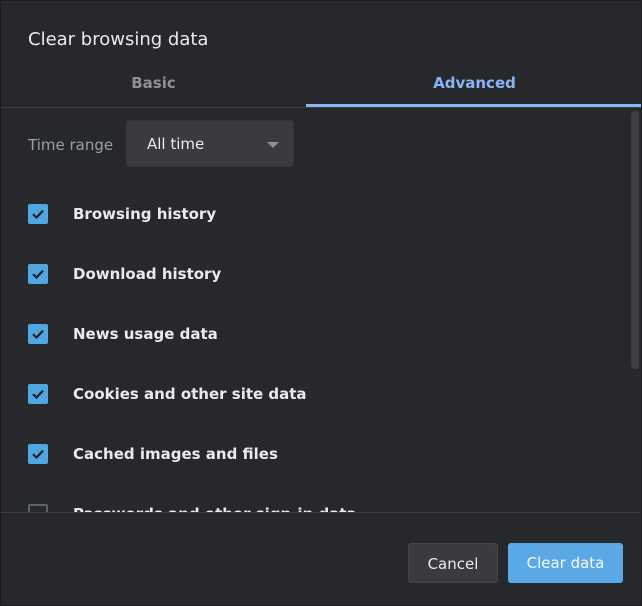 The image size is (642, 606). I want to click on option-row-download-history: Download history, so click(311, 274).